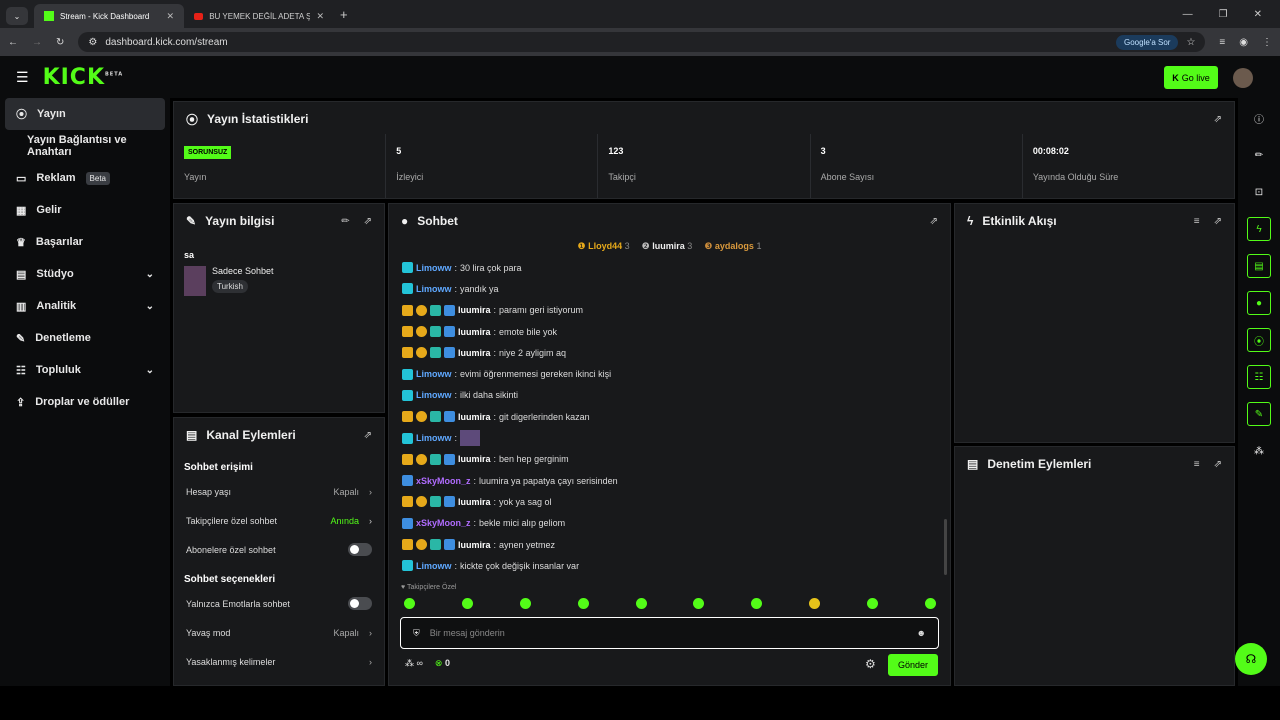 The image size is (1280, 720). Describe the element at coordinates (85, 242) in the screenshot. I see `sidebar-item-basarilar: ♛ Başarılar` at that location.